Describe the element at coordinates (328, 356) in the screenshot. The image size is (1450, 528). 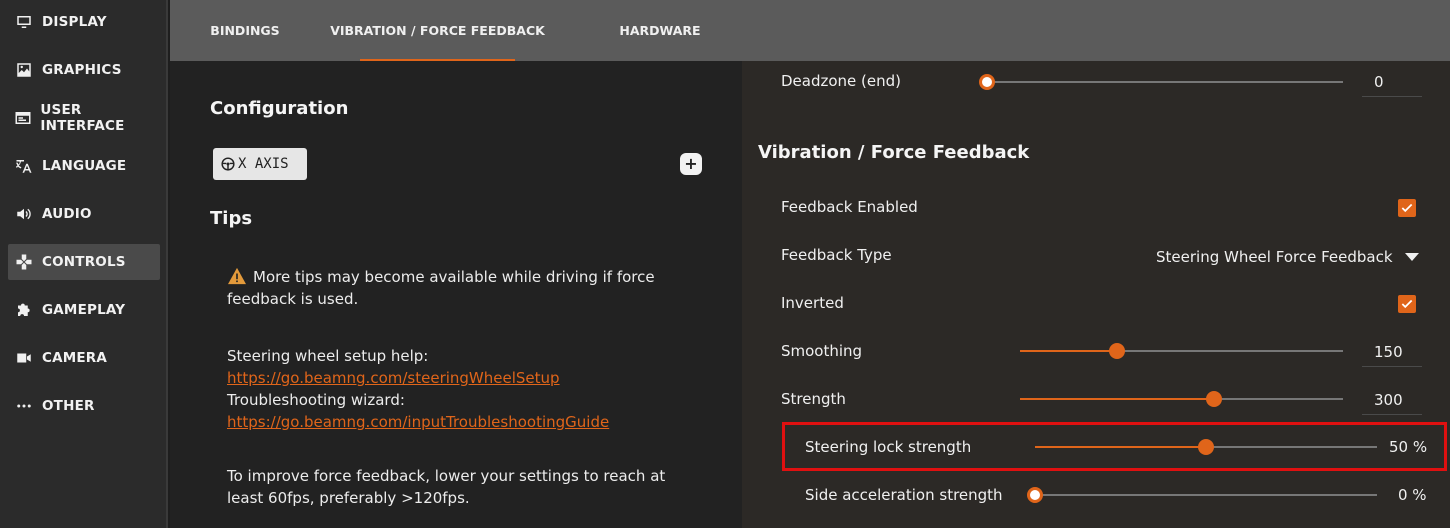
I see `setup-help-label: Steering wheel setup help:` at that location.